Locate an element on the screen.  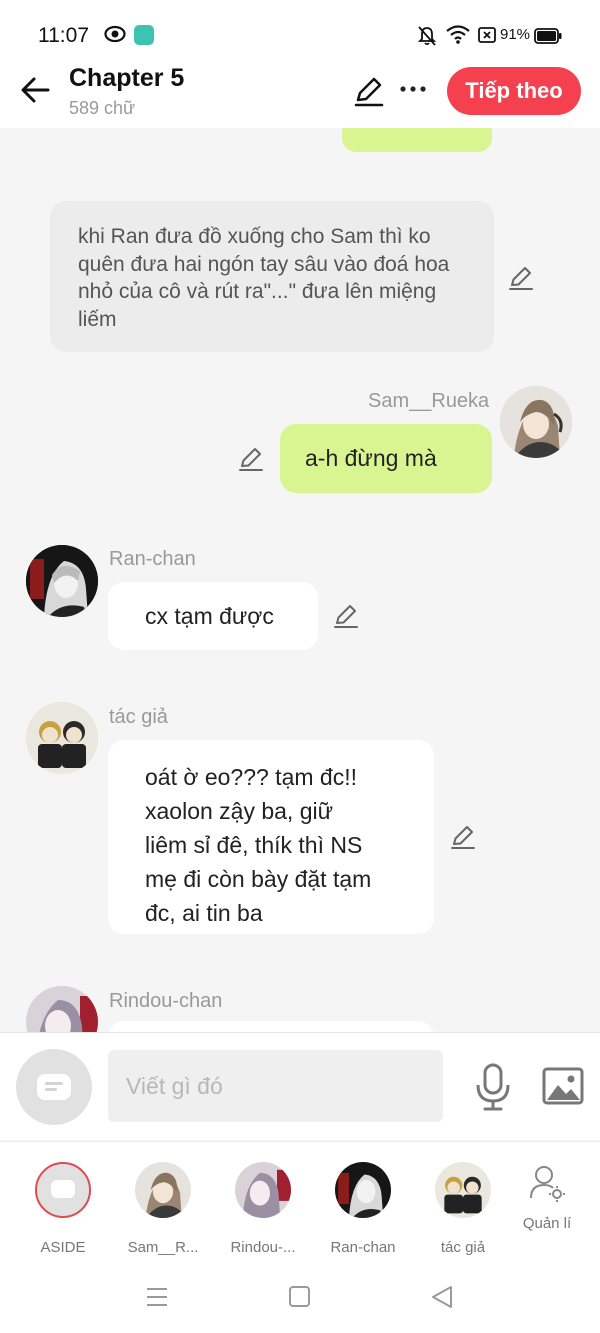
character-ran: Ran-chan is located at coordinates (363, 1209).